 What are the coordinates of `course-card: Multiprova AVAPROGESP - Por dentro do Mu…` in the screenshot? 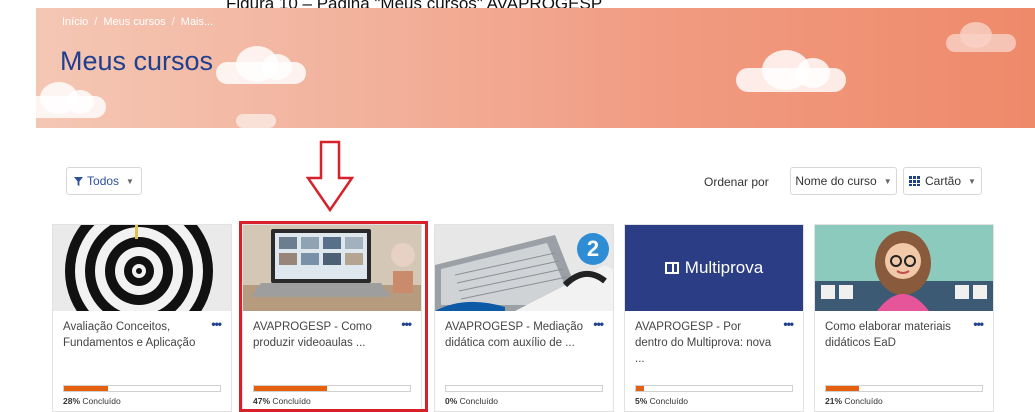 It's located at (714, 318).